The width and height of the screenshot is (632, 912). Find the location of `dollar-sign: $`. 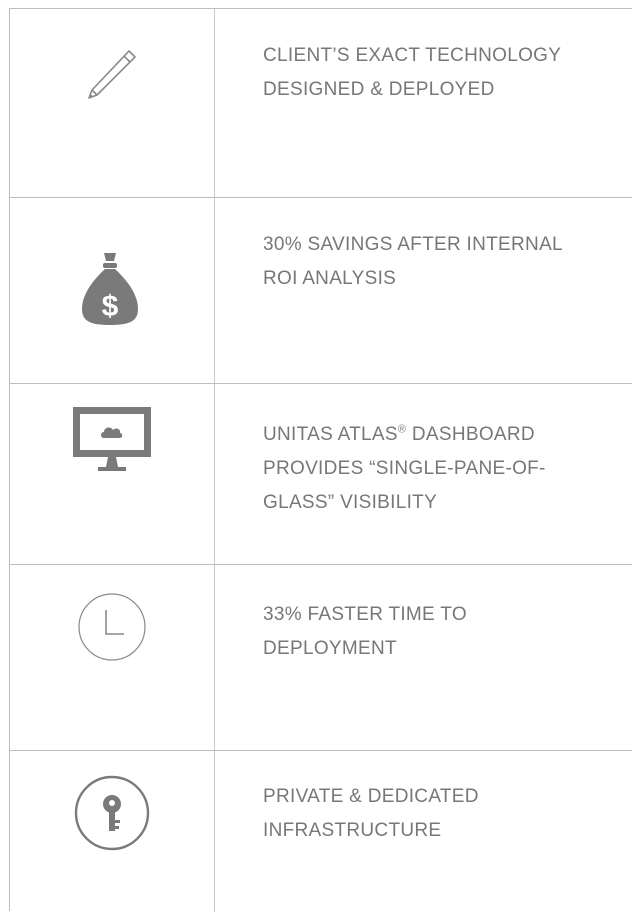

dollar-sign: $ is located at coordinates (110, 306).